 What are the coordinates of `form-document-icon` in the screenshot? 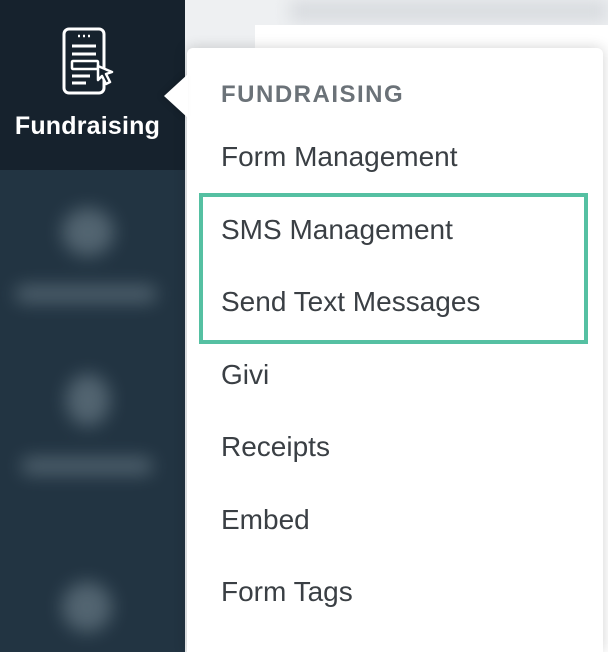 It's located at (88, 61).